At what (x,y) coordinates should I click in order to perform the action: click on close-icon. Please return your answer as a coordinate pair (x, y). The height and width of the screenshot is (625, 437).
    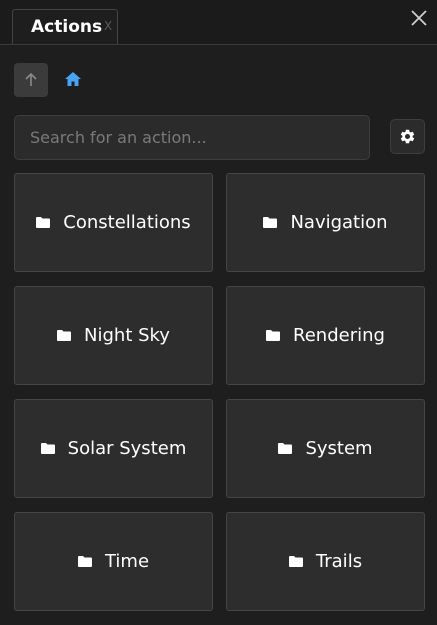
    Looking at the image, I should click on (419, 18).